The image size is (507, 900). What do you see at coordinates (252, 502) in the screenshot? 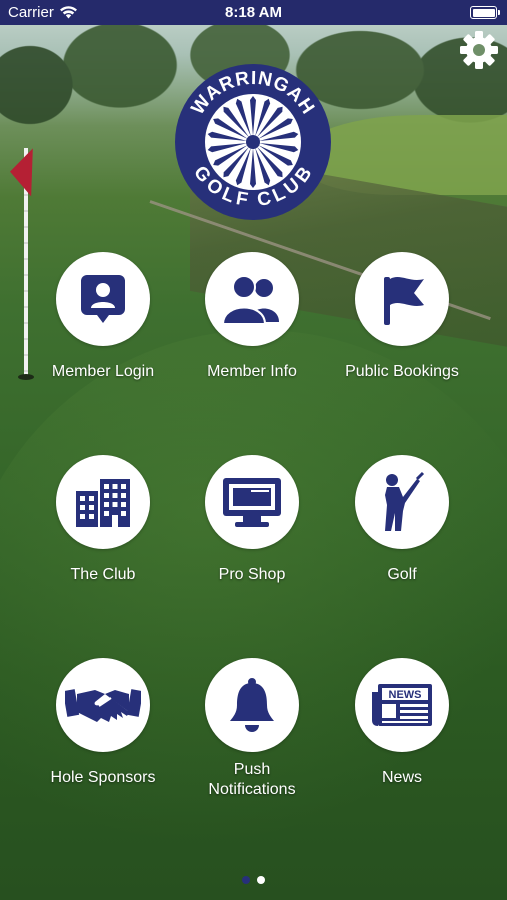
I see `computer-monitor-icon` at bounding box center [252, 502].